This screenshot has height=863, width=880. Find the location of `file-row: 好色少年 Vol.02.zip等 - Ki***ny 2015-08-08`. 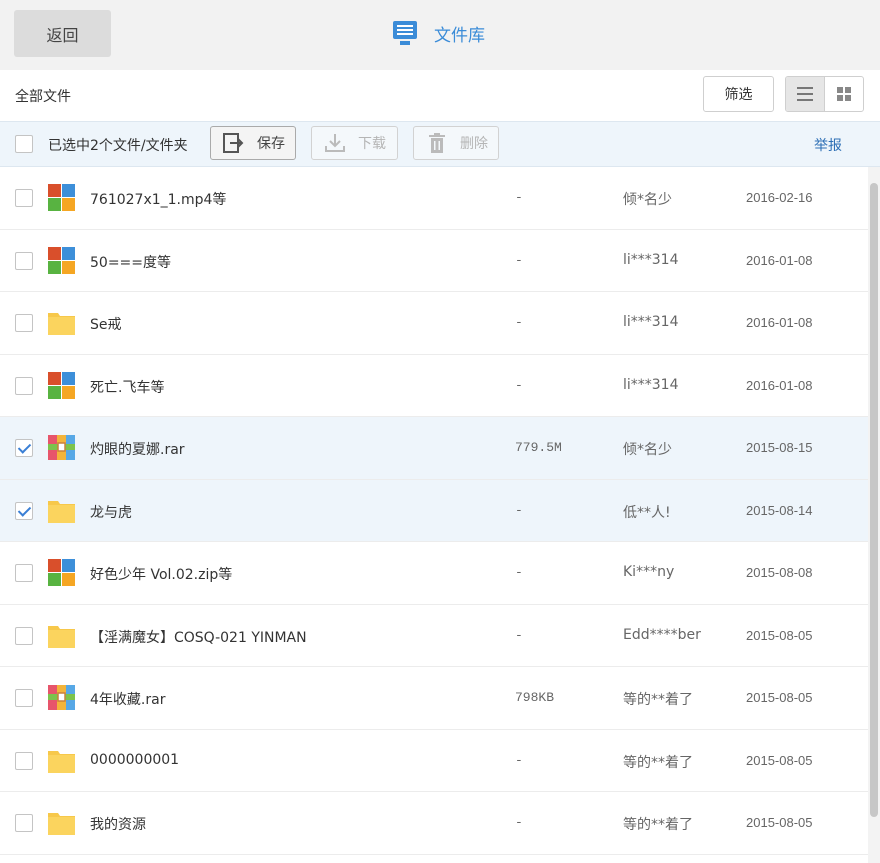

file-row: 好色少年 Vol.02.zip等 - Ki***ny 2015-08-08 is located at coordinates (434, 573).